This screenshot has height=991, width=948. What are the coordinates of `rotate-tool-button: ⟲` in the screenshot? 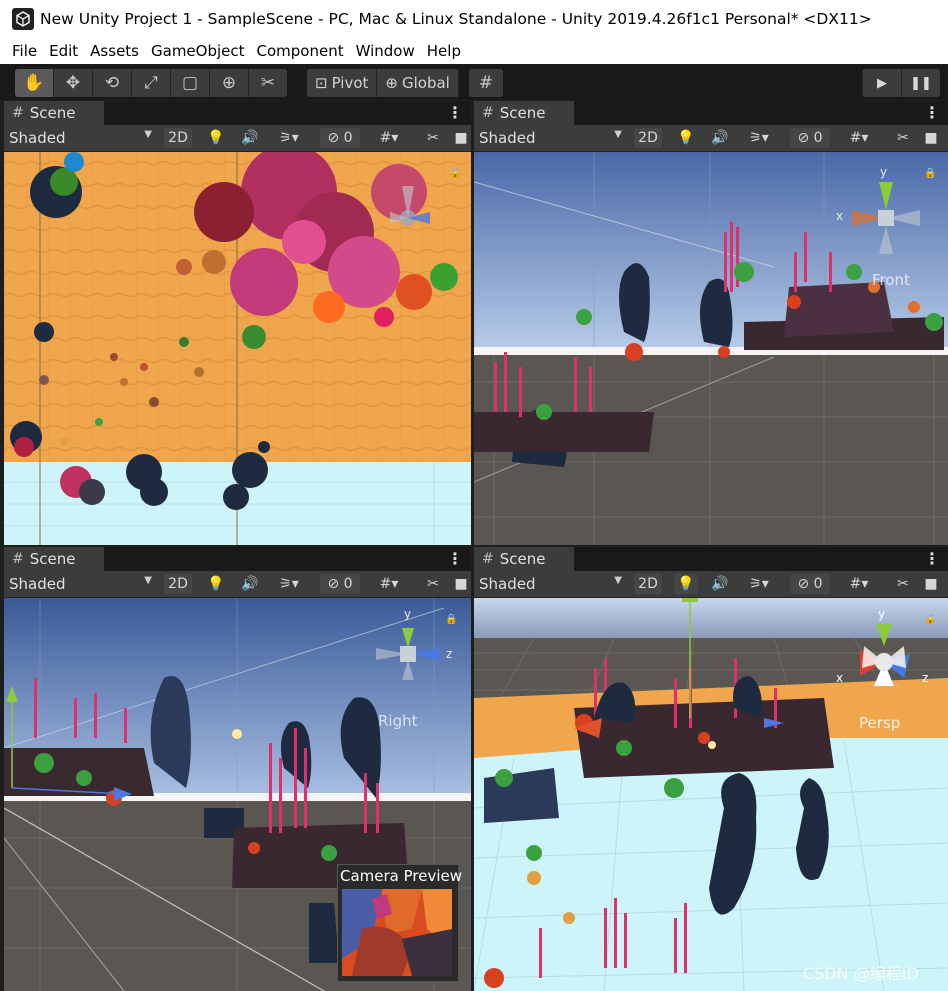 It's located at (112, 83).